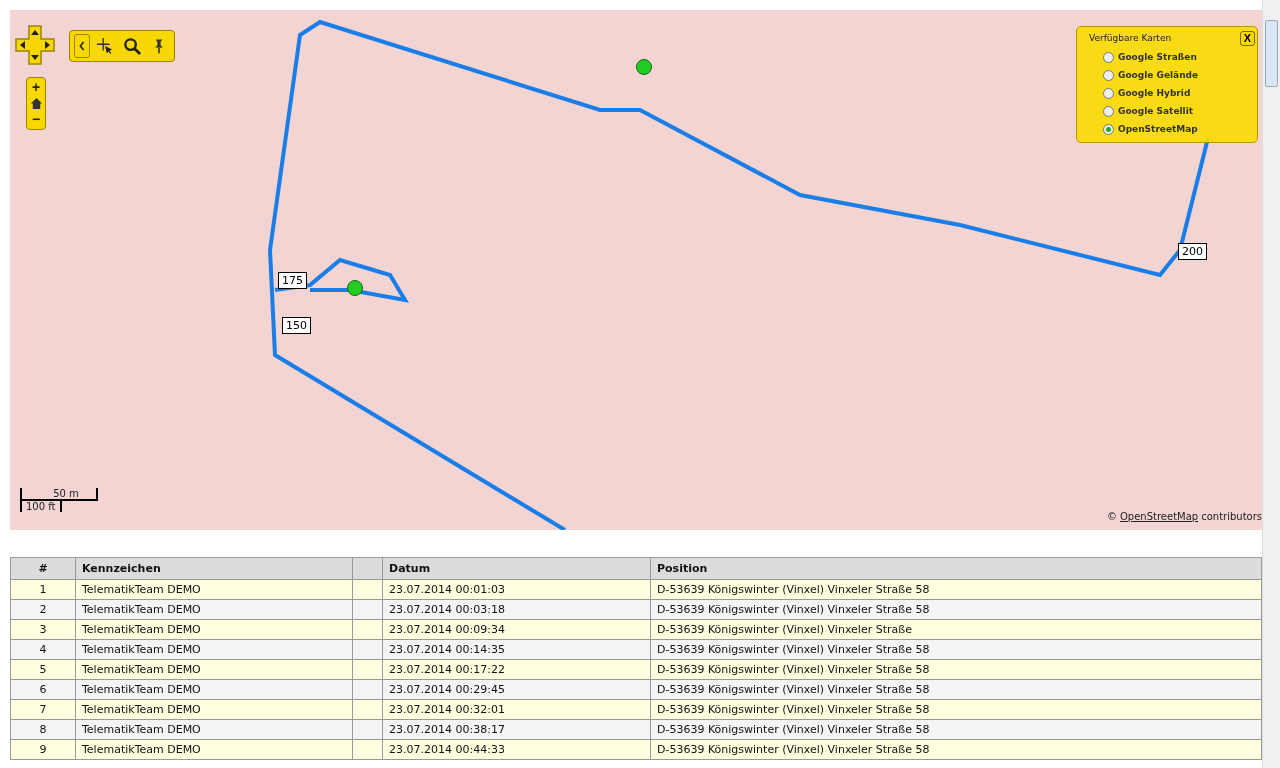  What do you see at coordinates (1159, 516) in the screenshot?
I see `attribution-link: OpenStreetMap` at bounding box center [1159, 516].